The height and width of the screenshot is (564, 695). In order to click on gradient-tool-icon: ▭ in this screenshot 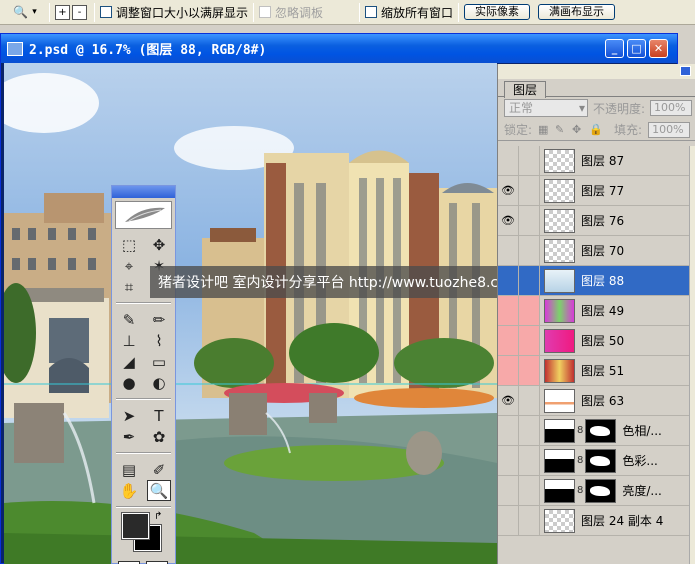, I will do `click(159, 361)`.